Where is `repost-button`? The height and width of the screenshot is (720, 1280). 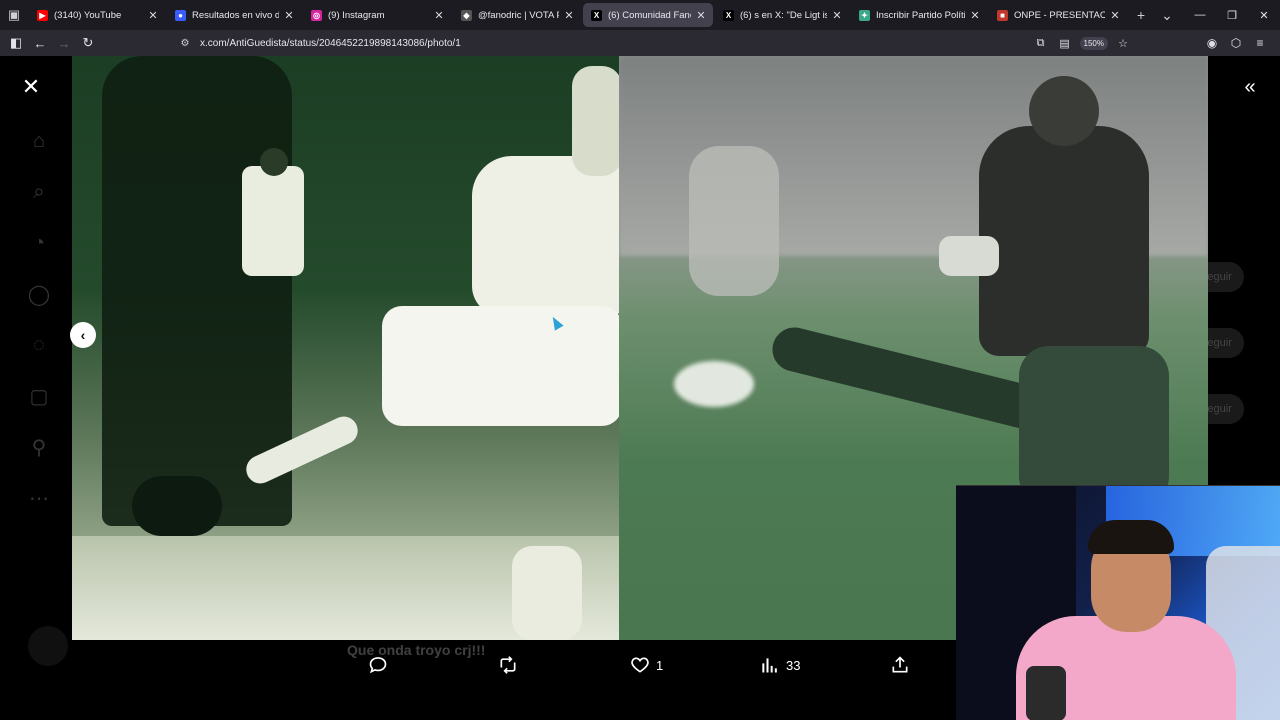
repost-button is located at coordinates (508, 665).